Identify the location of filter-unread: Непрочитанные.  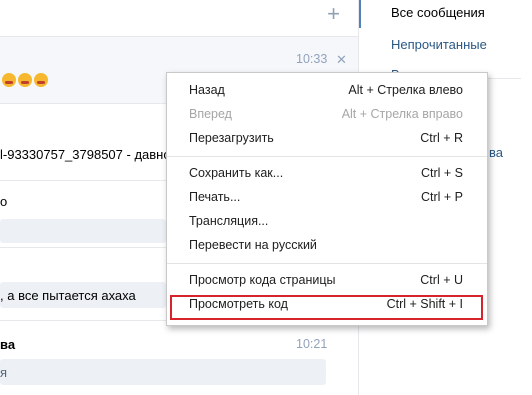
(439, 44).